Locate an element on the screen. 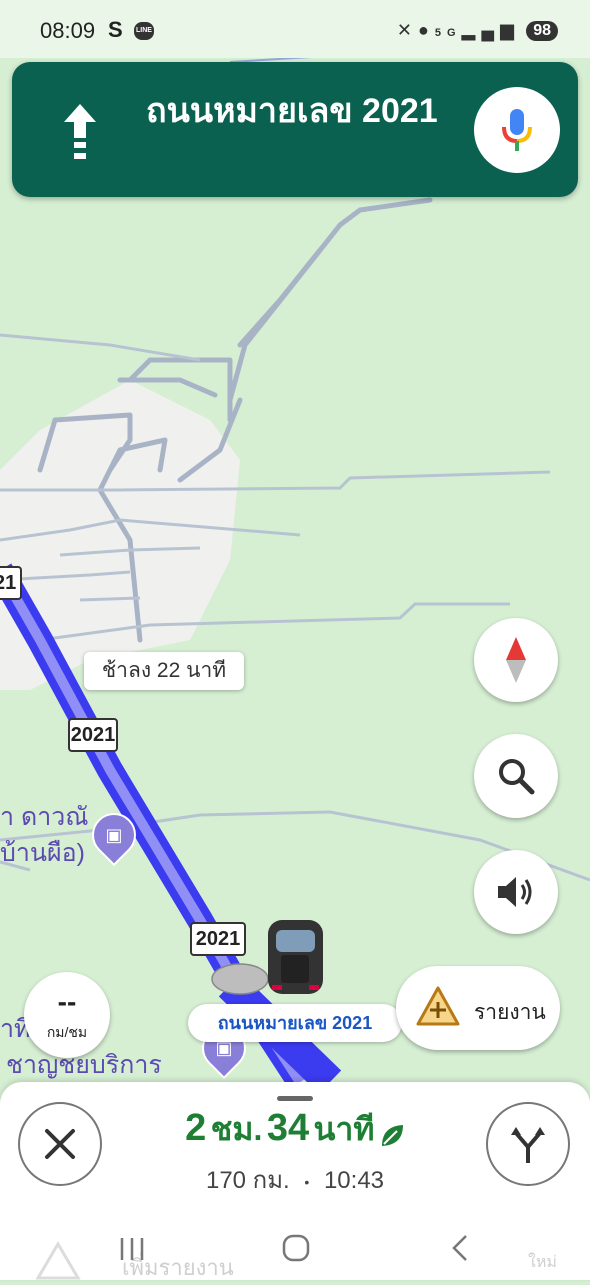  arrival-time: 10:43 is located at coordinates (354, 1180).